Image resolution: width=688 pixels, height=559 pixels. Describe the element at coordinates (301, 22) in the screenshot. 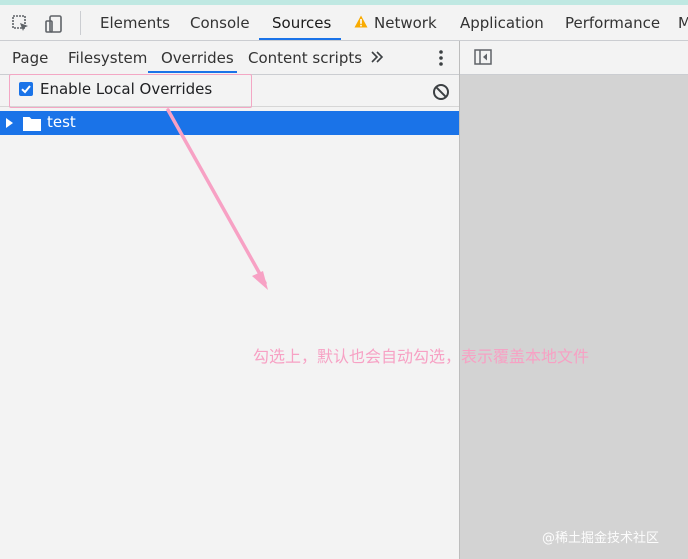

I see `tab-sources: Sources` at that location.